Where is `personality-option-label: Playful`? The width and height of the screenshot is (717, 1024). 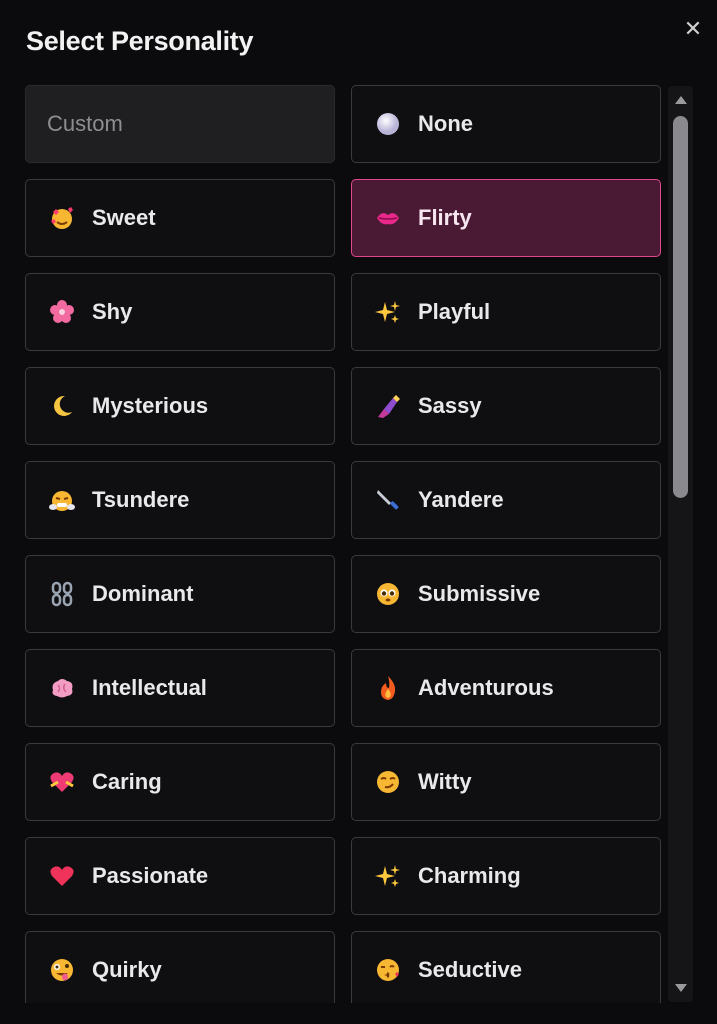 personality-option-label: Playful is located at coordinates (454, 311).